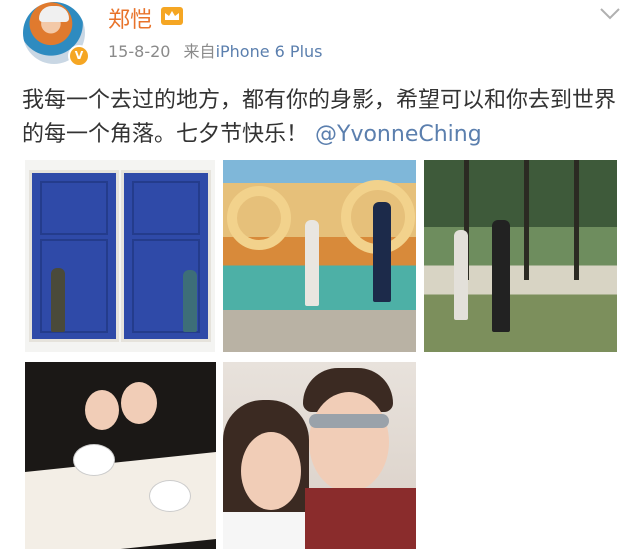 Image resolution: width=640 pixels, height=549 pixels. Describe the element at coordinates (139, 51) in the screenshot. I see `post-date: 15-8-20` at that location.